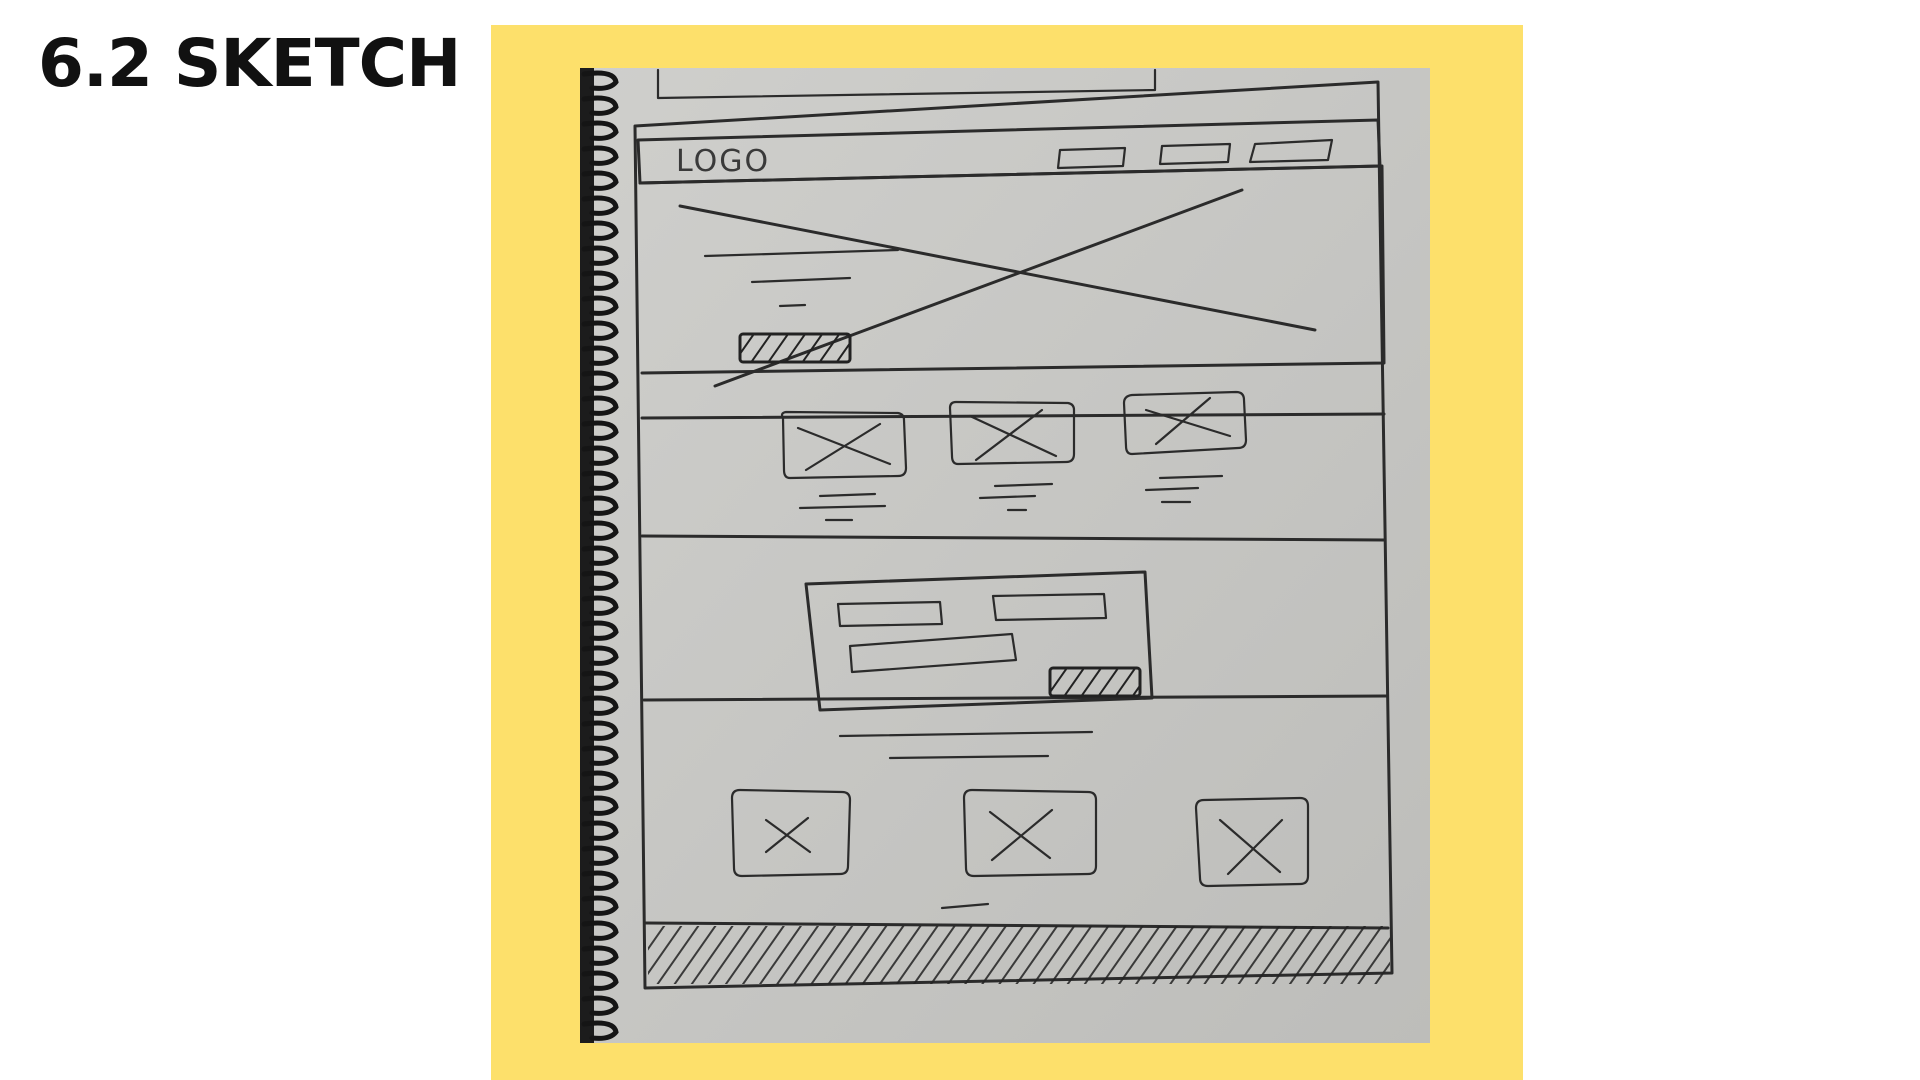 This screenshot has width=1920, height=1080. Describe the element at coordinates (249, 63) in the screenshot. I see `slide-title: 6.2 SKETCH` at that location.